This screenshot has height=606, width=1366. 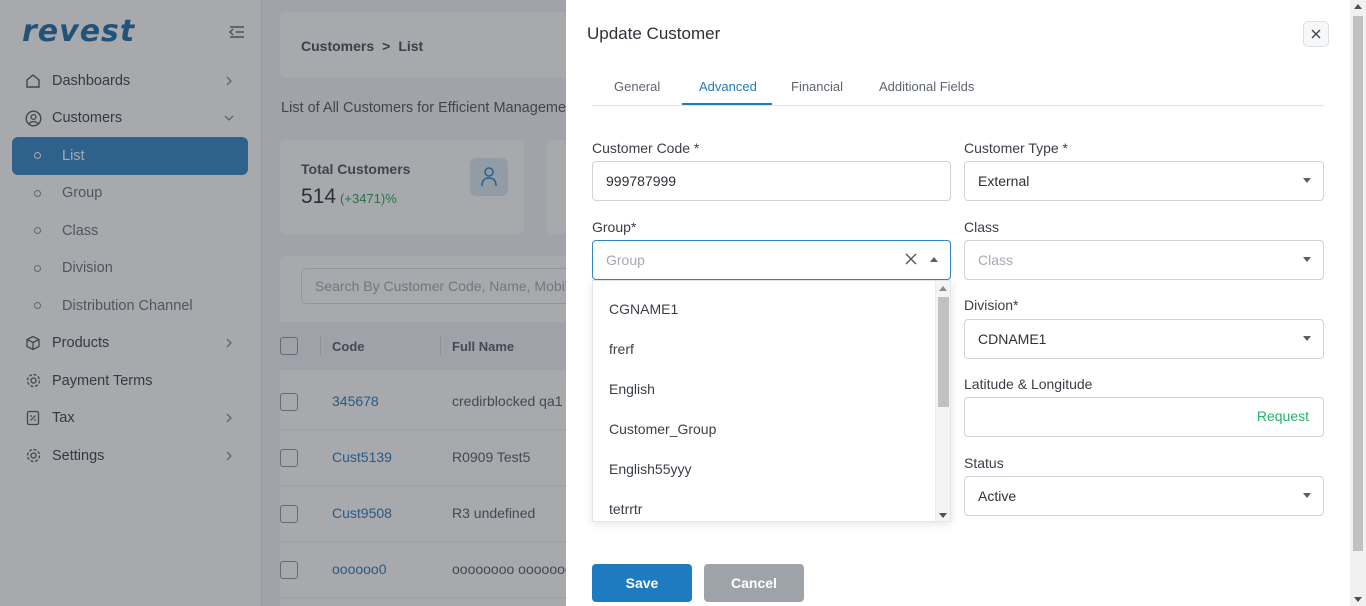 What do you see at coordinates (982, 227) in the screenshot?
I see `class-label: Class` at bounding box center [982, 227].